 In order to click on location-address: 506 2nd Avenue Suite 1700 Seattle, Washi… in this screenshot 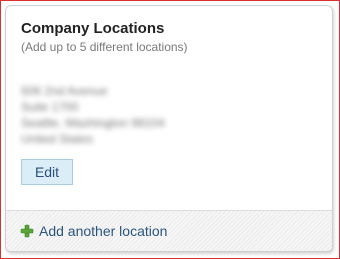, I will do `click(93, 115)`.